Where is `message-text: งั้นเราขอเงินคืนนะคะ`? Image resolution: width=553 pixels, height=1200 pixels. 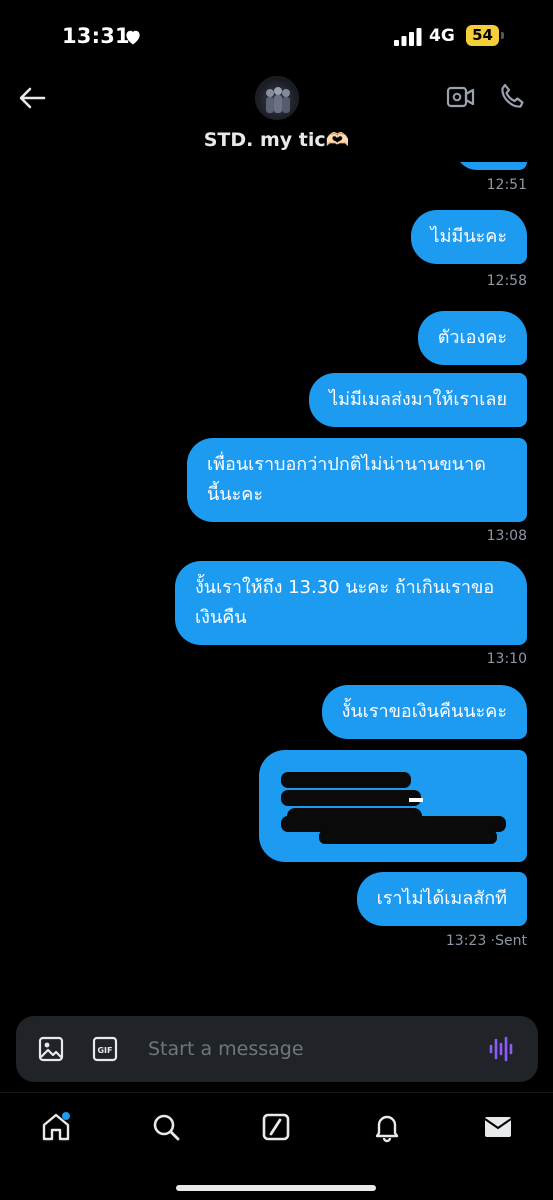
message-text: งั้นเราขอเงินคืนนะคะ is located at coordinates (424, 711).